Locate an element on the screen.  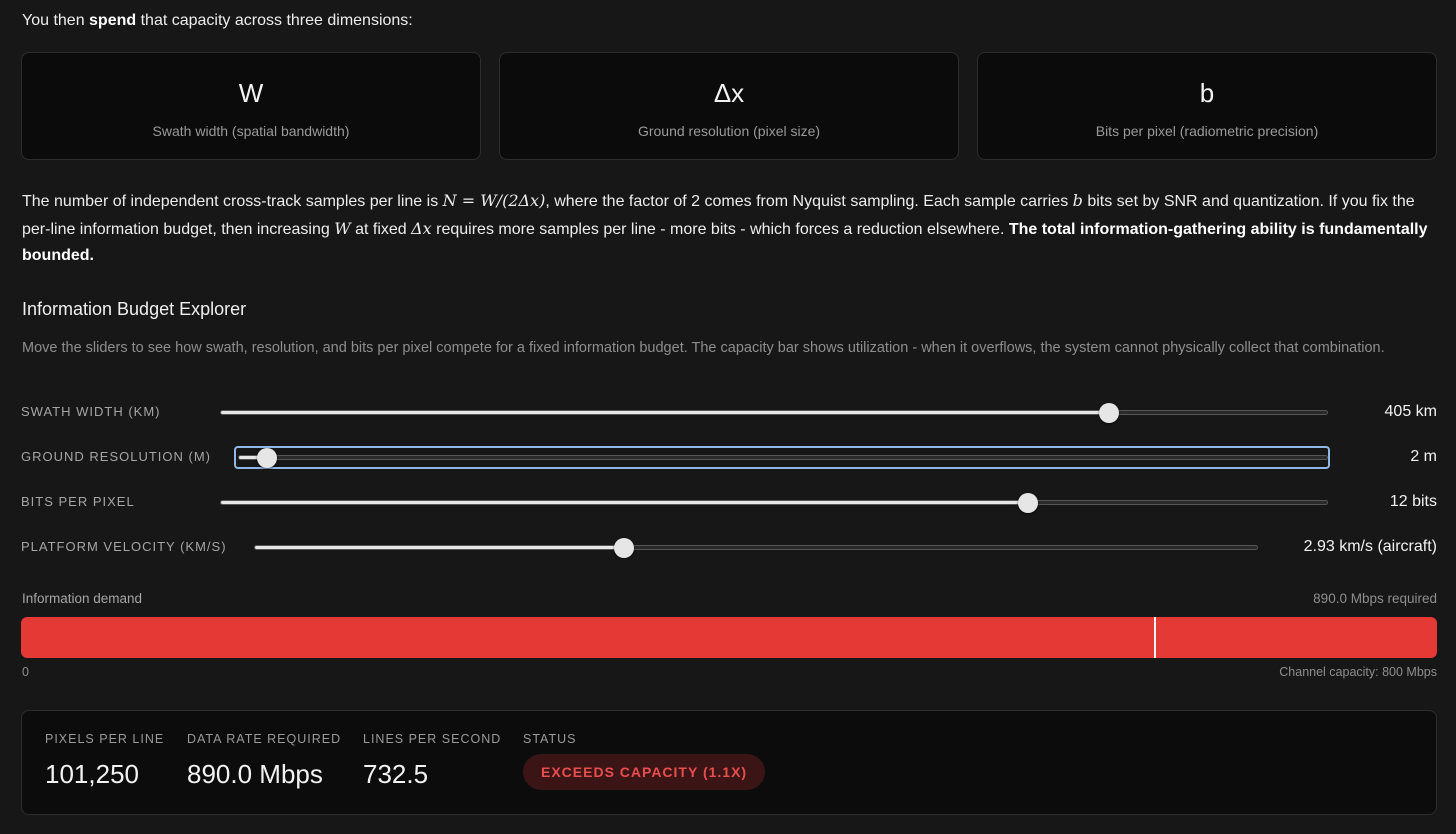
swath-width-slider is located at coordinates (774, 412).